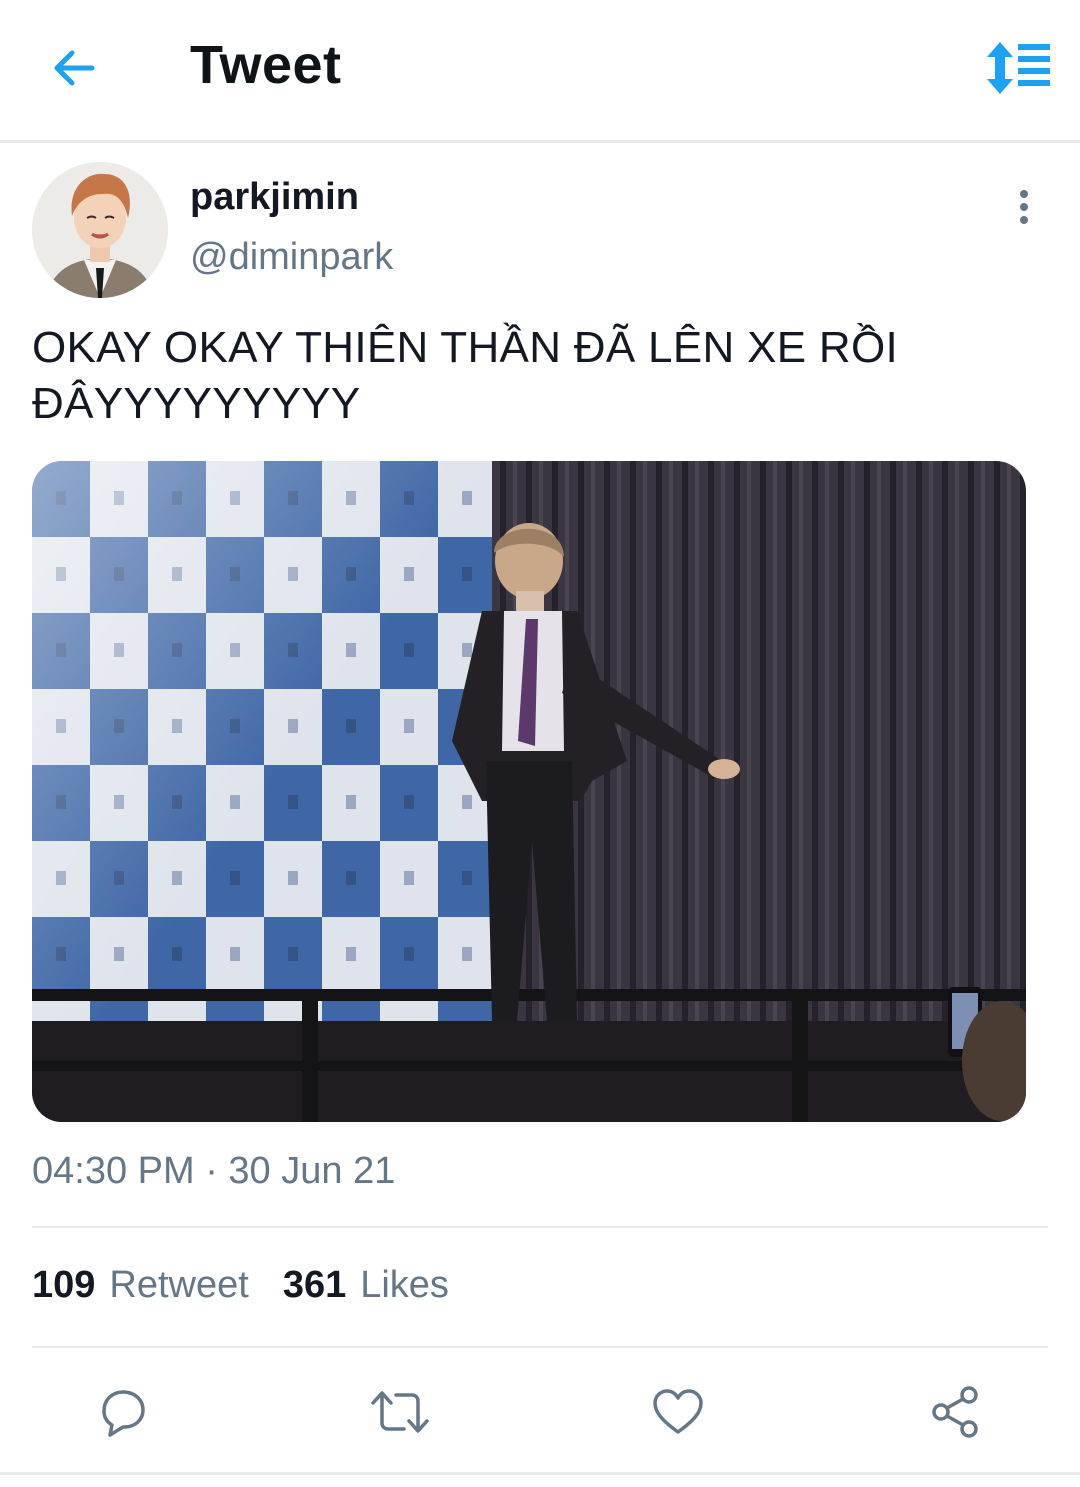 This screenshot has height=1487, width=1080. I want to click on likes-stat: 361 Likes, so click(366, 1285).